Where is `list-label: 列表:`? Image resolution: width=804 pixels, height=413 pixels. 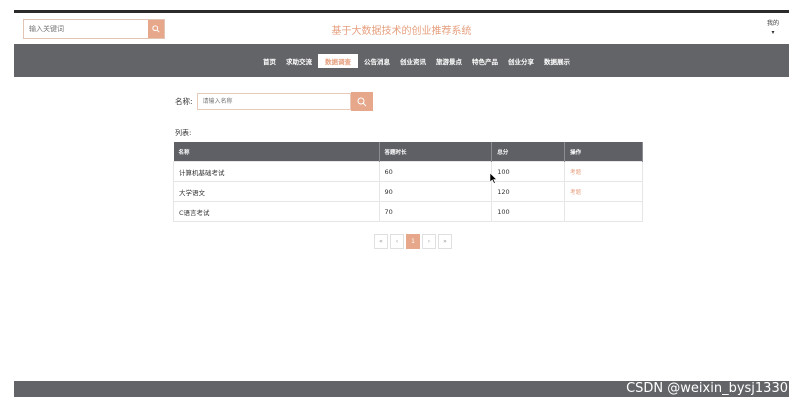 list-label: 列表: is located at coordinates (183, 133).